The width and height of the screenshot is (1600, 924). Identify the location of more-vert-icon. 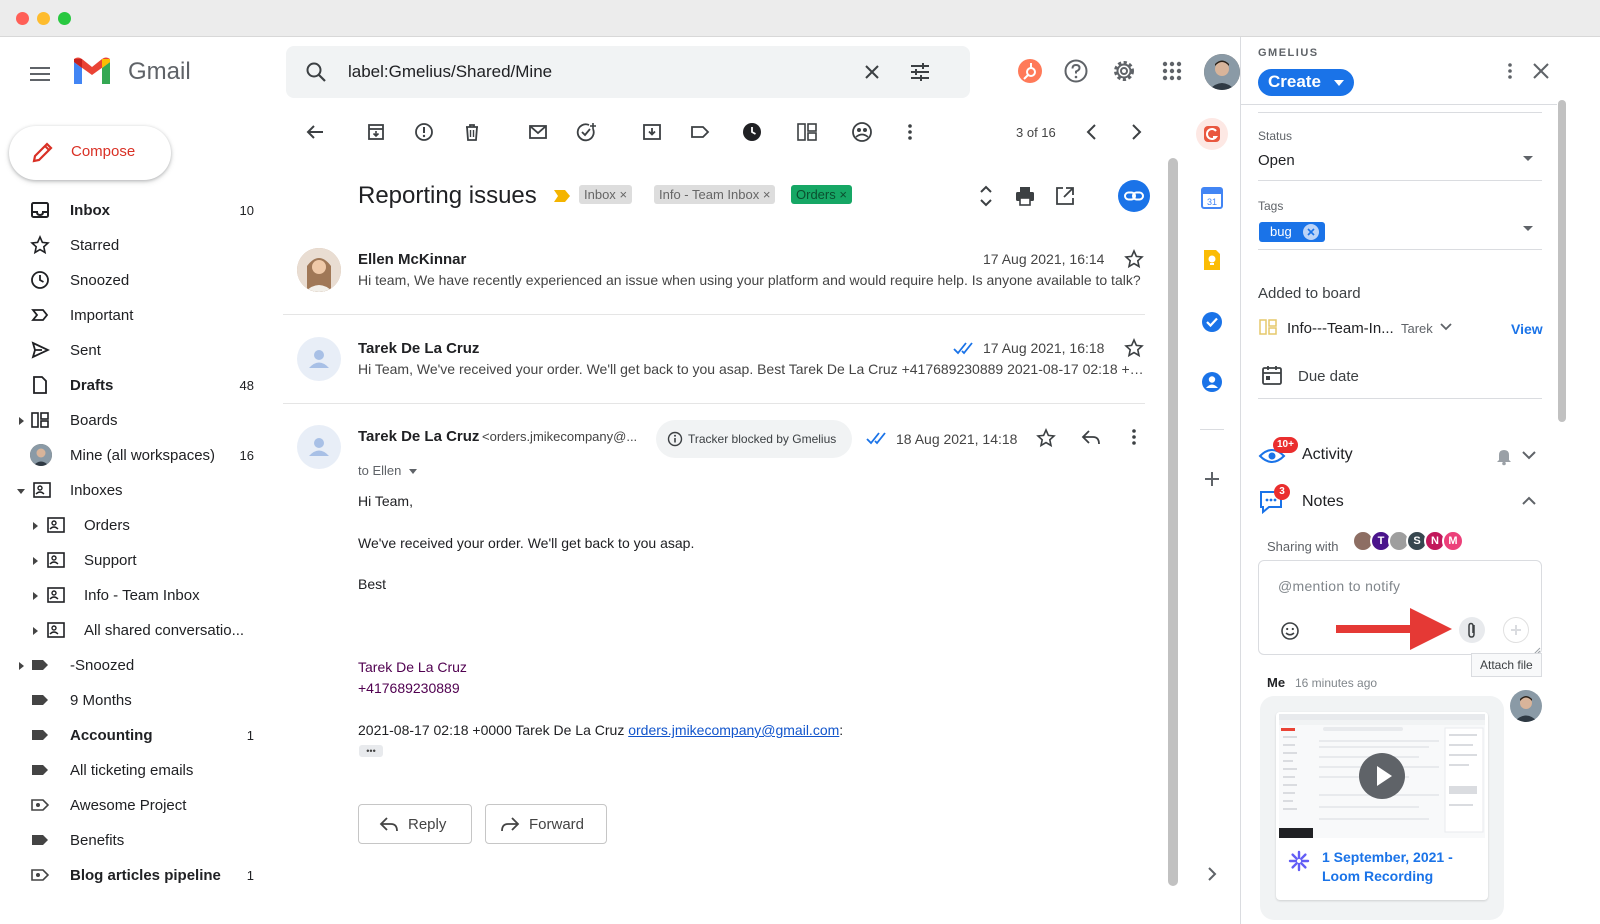
(1134, 437).